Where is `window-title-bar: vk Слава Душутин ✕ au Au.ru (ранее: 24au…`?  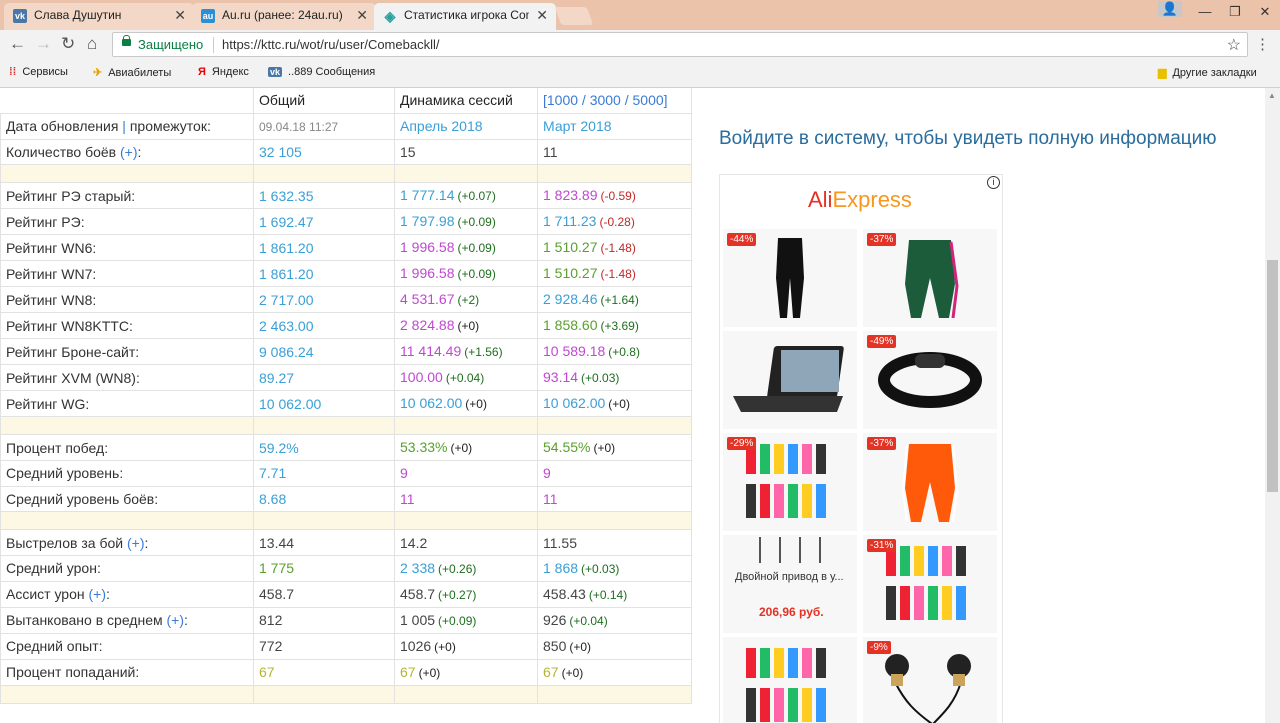
window-title-bar: vk Слава Душутин ✕ au Au.ru (ранее: 24au… is located at coordinates (640, 15).